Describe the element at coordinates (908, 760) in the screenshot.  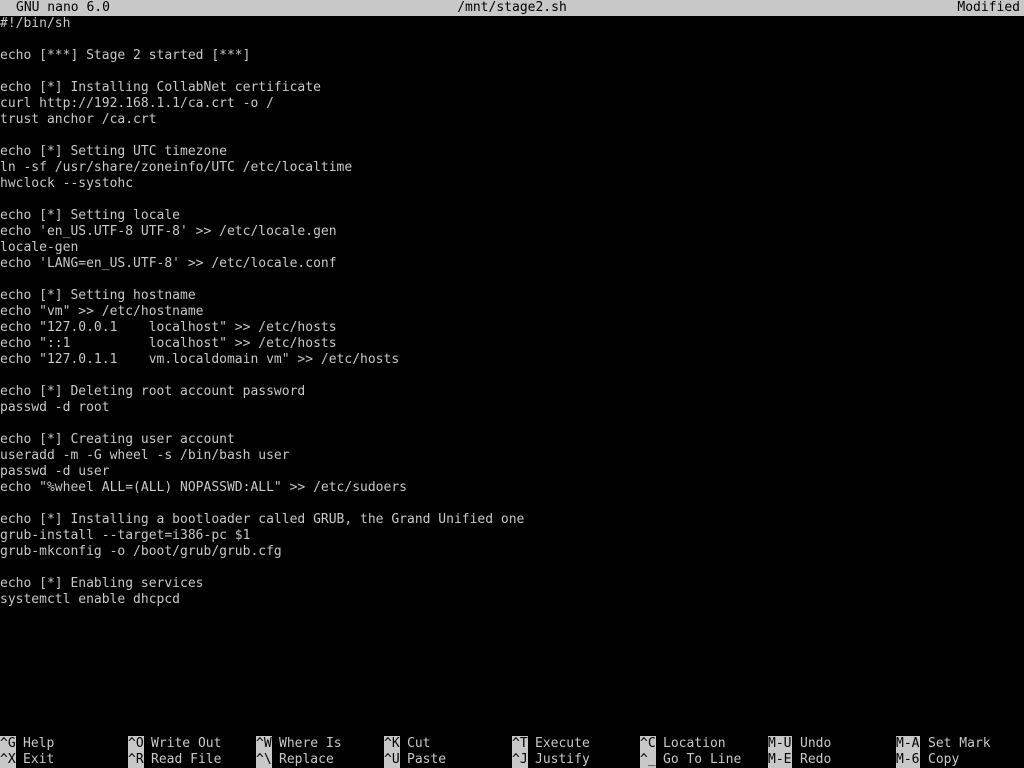
I see `shortcut-key: M-6` at that location.